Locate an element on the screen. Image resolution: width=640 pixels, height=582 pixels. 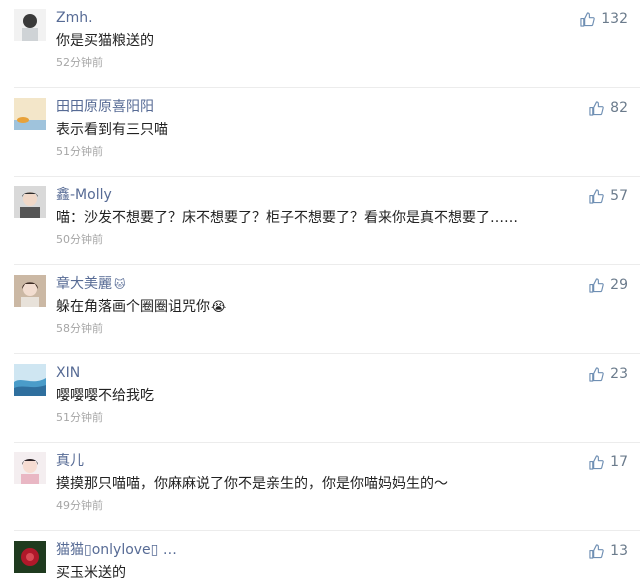
comment-item: 猫猫▯onlylove▯ … 买玉米送的 13 is located at coordinates (320, 557).